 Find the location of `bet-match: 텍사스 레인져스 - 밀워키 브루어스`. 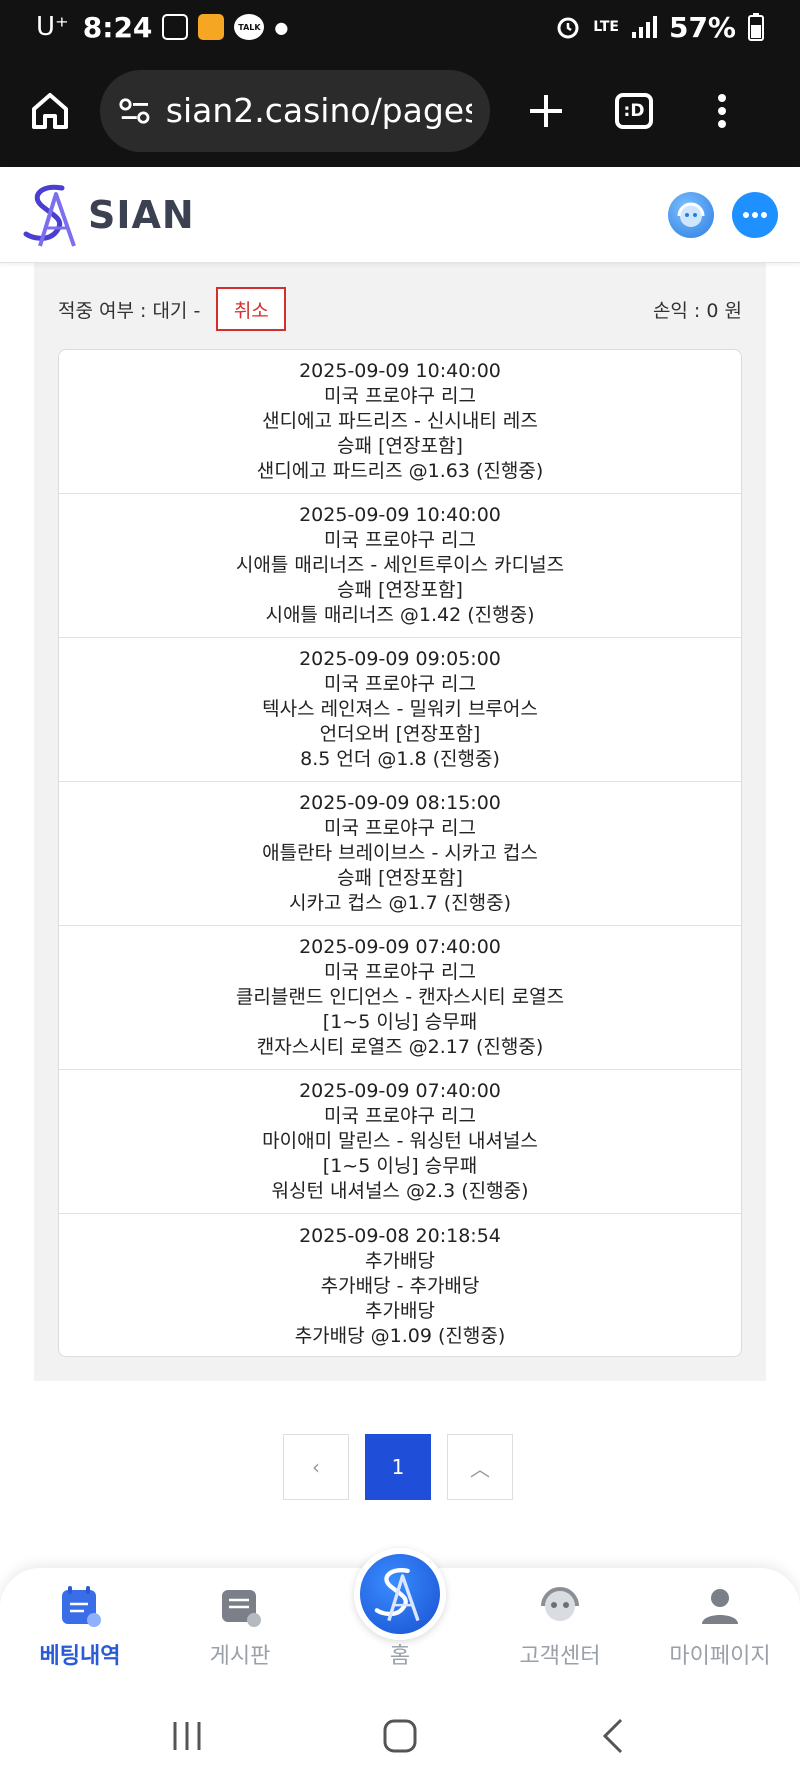

bet-match: 텍사스 레인져스 - 밀워키 브루어스 is located at coordinates (400, 709).